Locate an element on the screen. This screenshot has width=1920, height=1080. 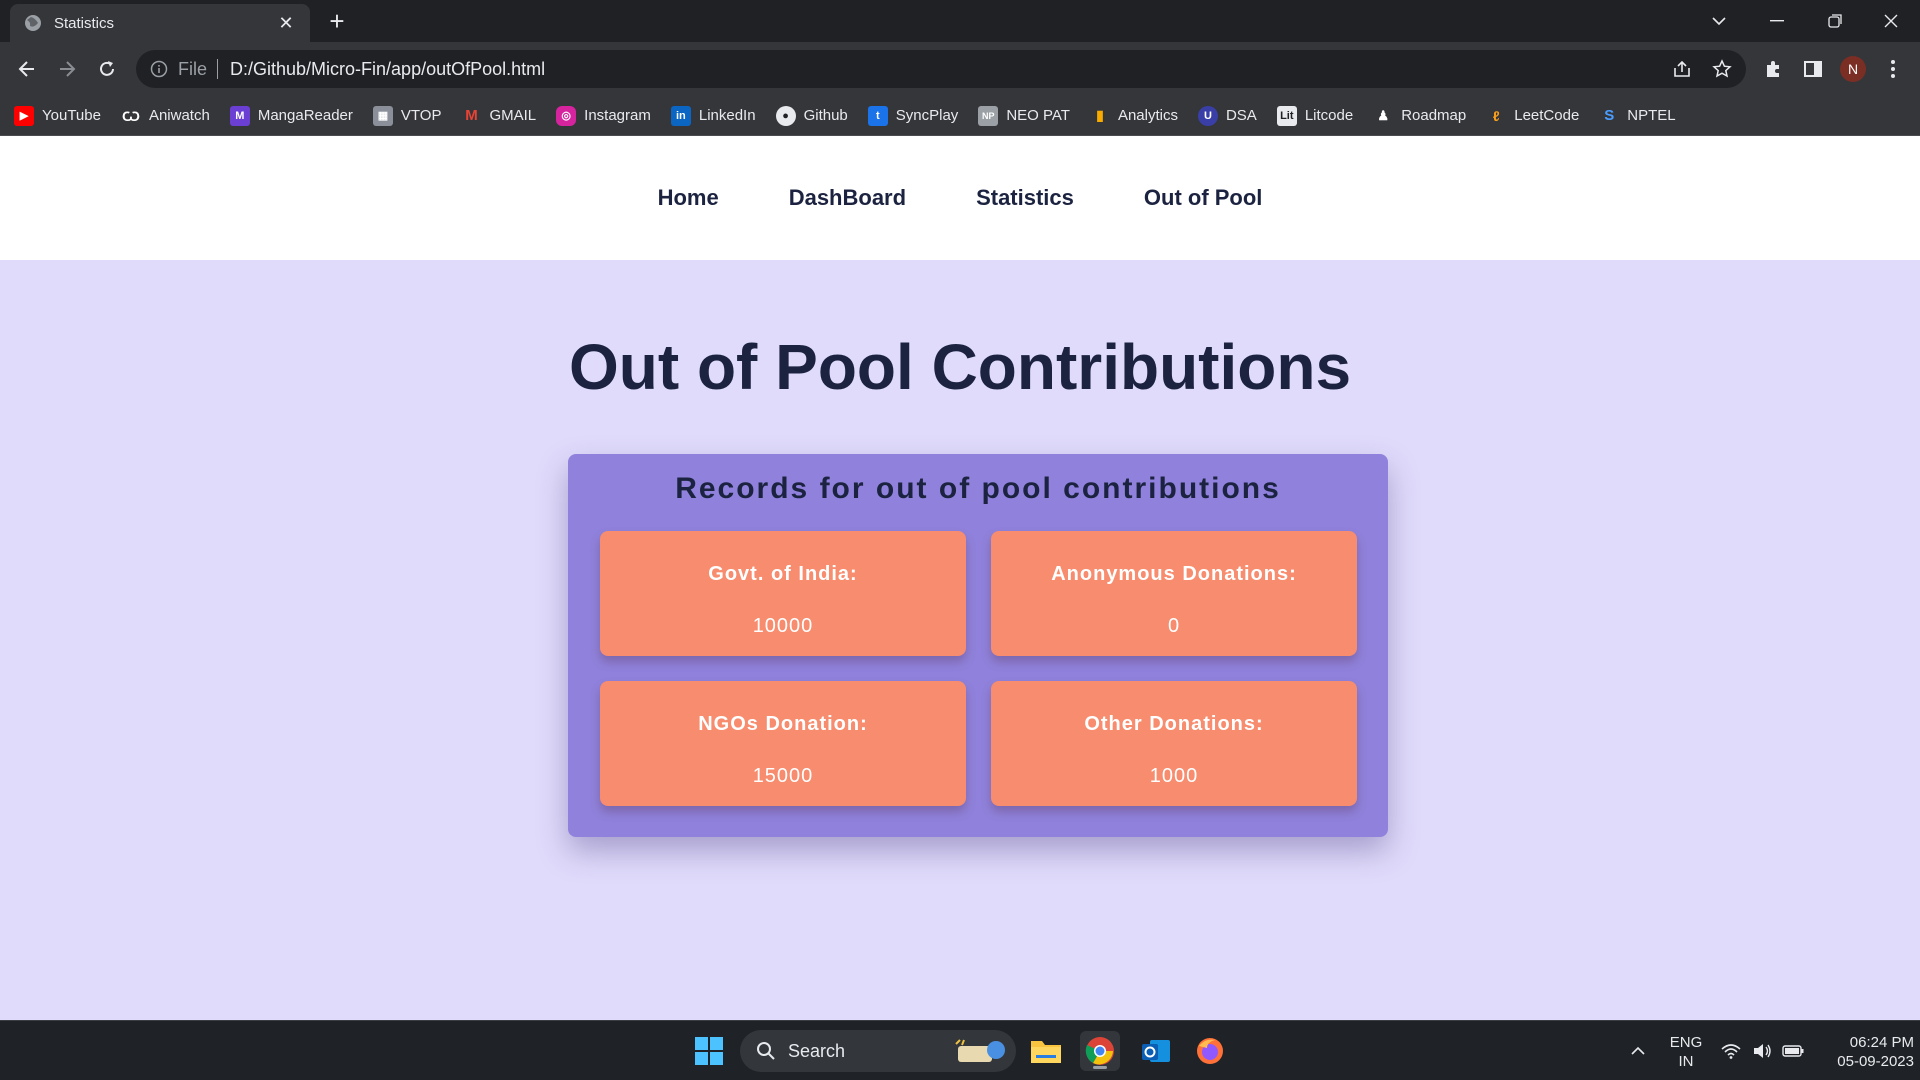
side-panel-icon is located at coordinates (1813, 69).